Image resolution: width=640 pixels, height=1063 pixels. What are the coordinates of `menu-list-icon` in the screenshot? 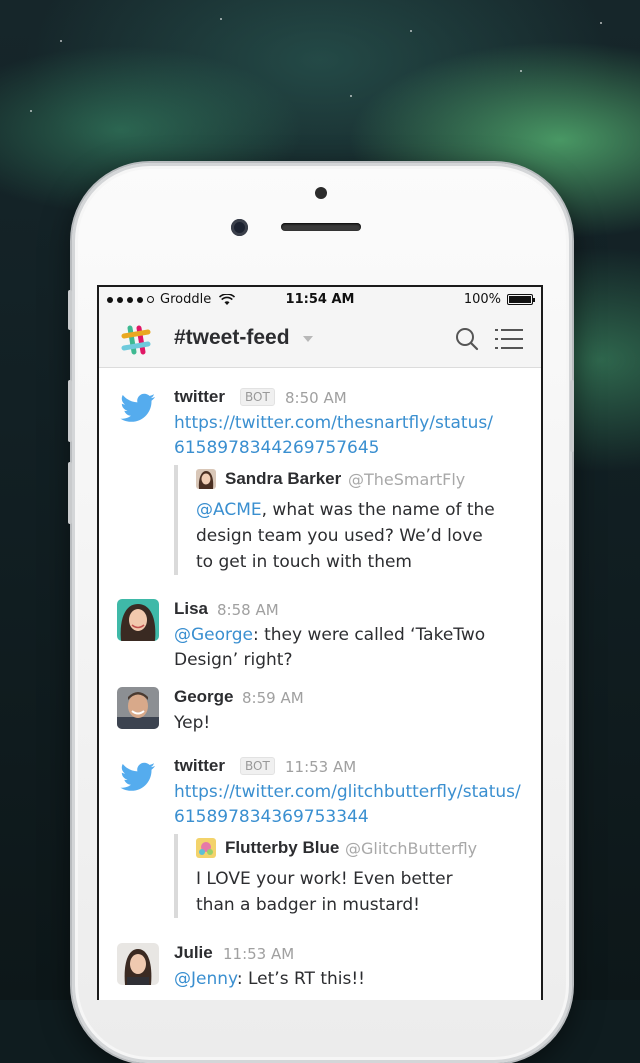 It's located at (509, 339).